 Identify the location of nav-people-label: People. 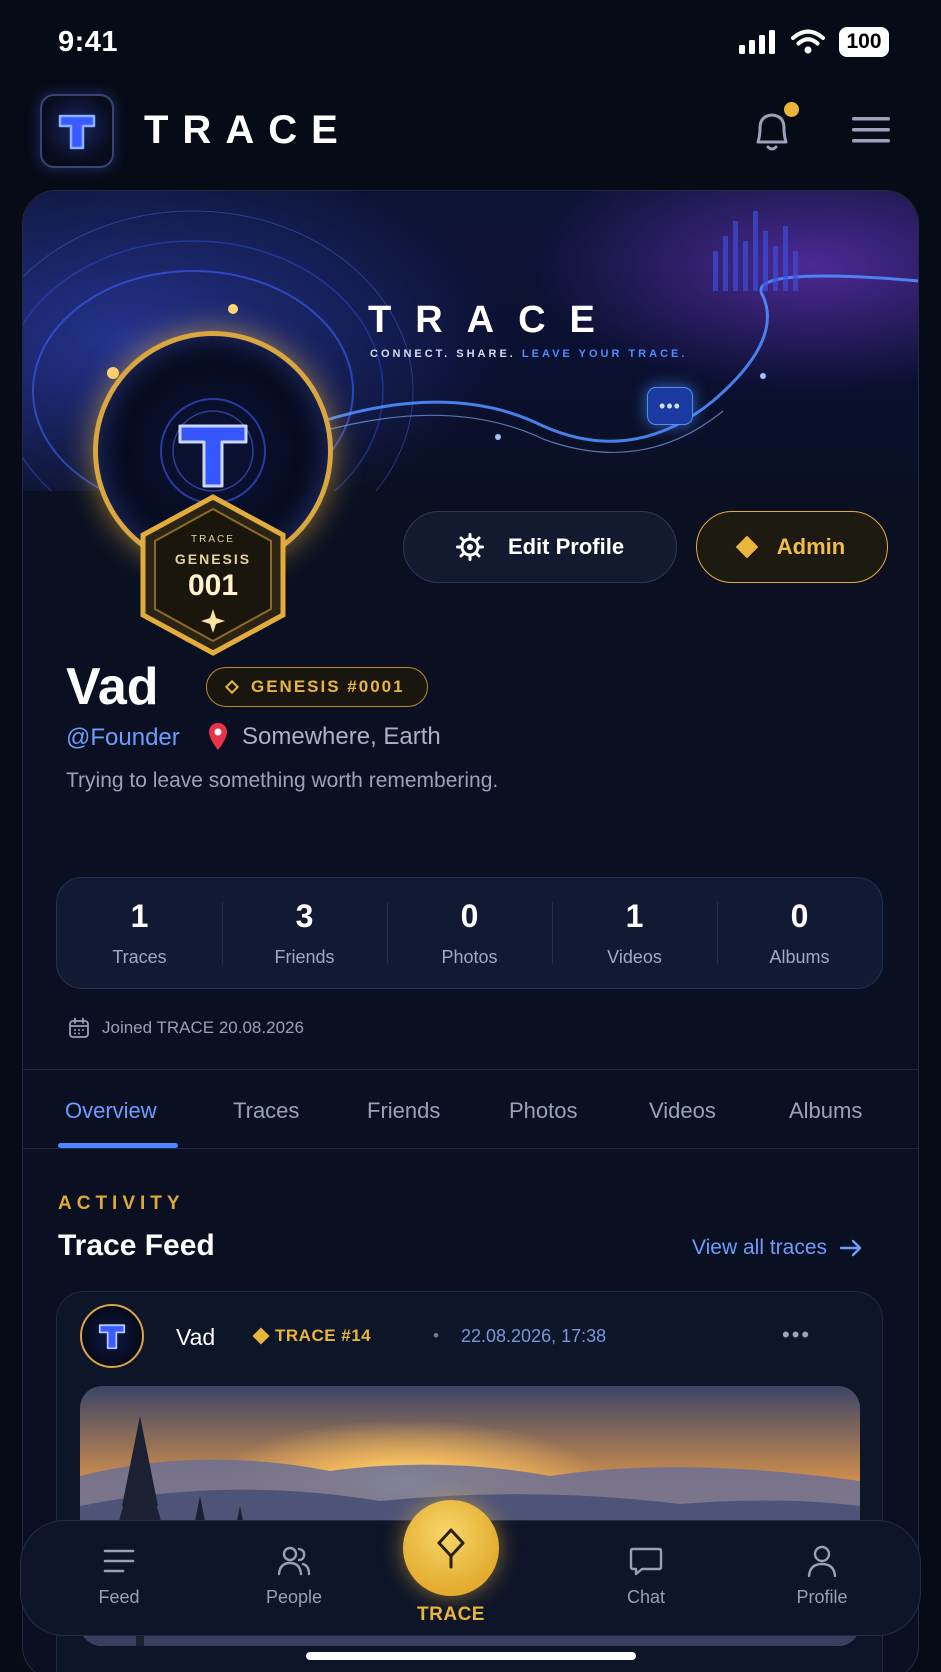
(294, 1597).